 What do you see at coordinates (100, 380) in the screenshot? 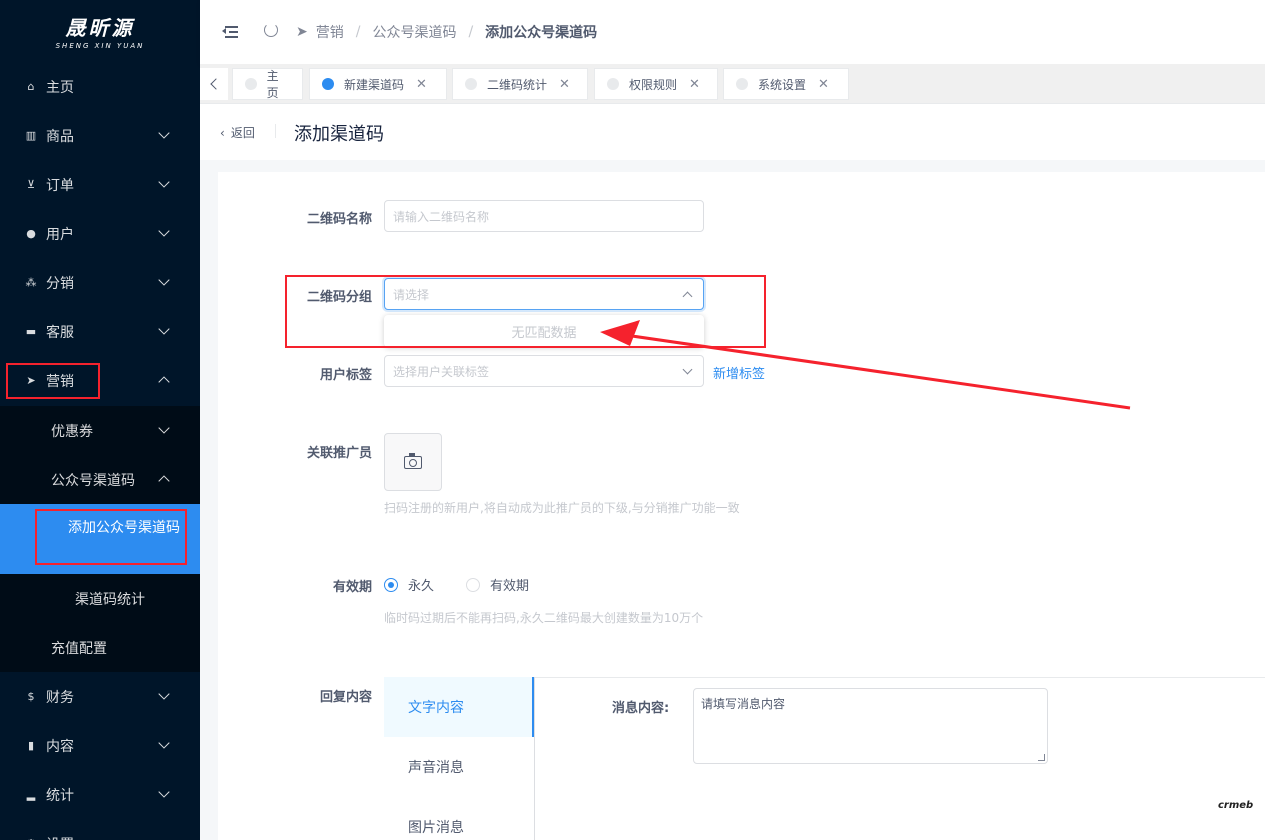
I see `sidebar-item-marketing: ➤ 营销` at bounding box center [100, 380].